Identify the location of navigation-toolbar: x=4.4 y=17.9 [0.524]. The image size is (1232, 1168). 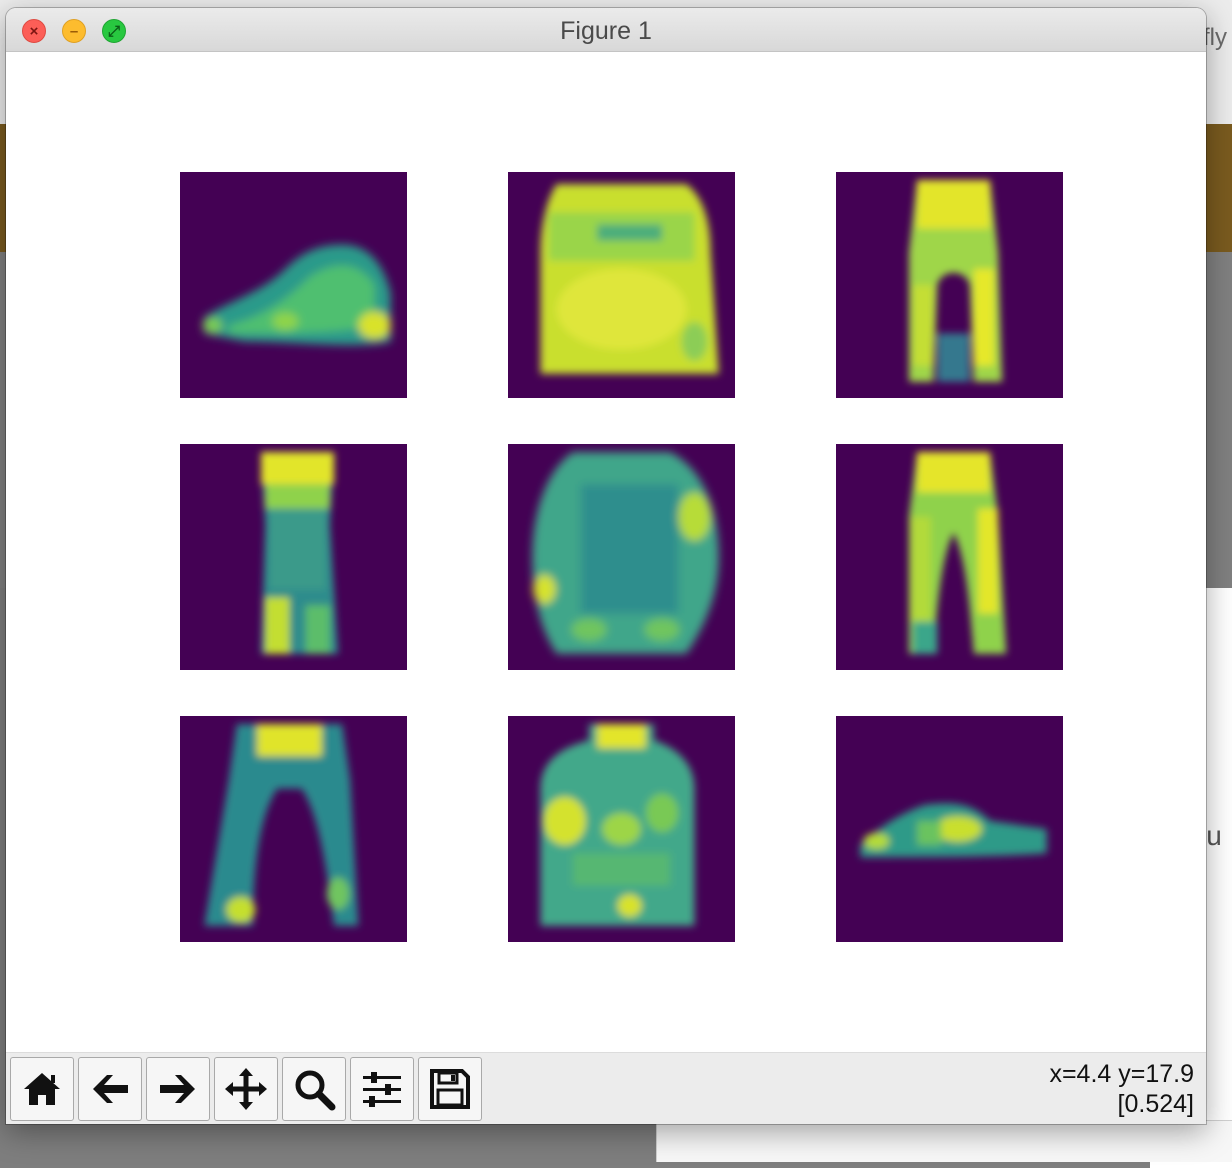
(606, 1088).